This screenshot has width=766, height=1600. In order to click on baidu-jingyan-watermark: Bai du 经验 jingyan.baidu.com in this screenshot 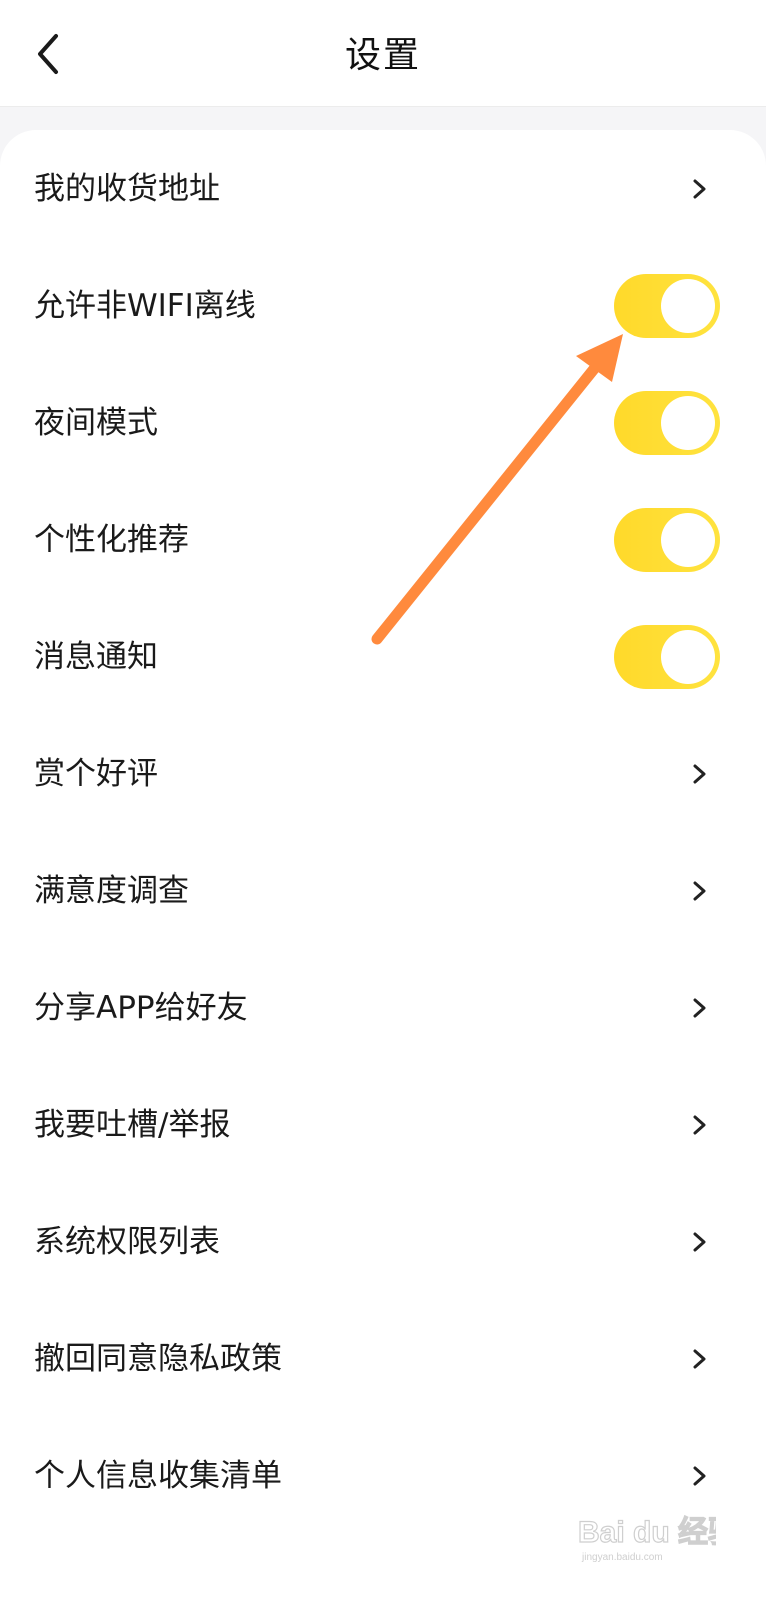, I will do `click(657, 1539)`.